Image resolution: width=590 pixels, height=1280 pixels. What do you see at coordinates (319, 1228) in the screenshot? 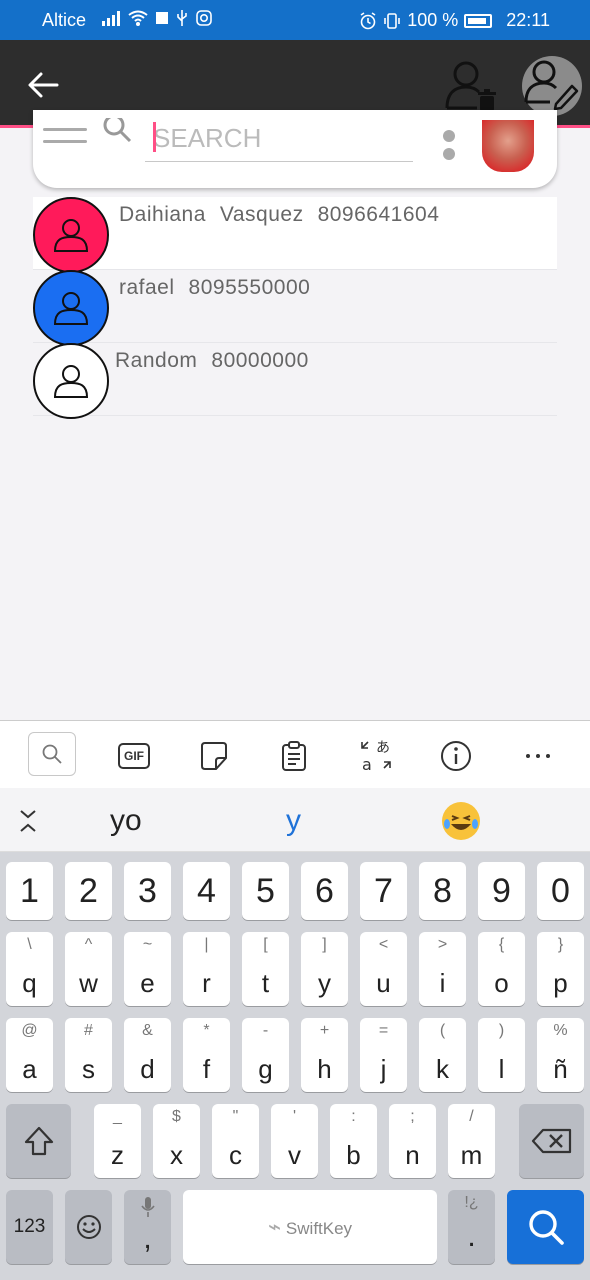
I see `swiftkey-label: SwiftKey` at bounding box center [319, 1228].